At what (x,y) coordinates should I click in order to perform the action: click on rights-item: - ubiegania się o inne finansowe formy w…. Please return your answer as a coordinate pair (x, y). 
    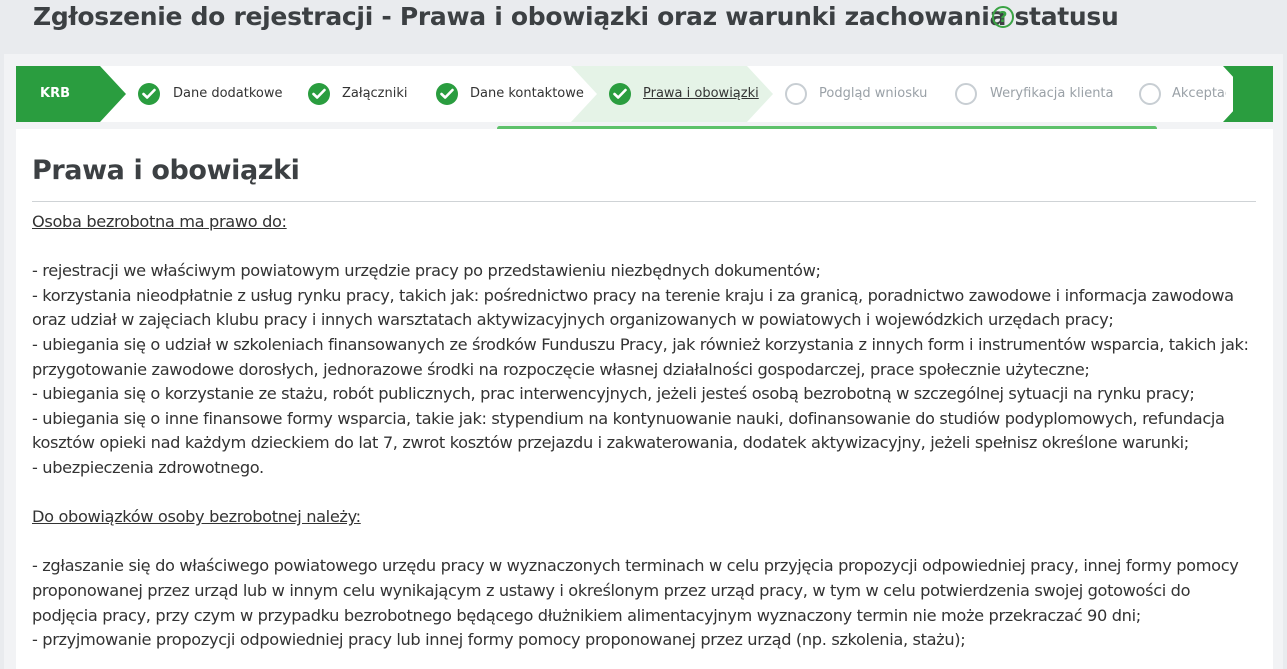
    Looking at the image, I should click on (628, 430).